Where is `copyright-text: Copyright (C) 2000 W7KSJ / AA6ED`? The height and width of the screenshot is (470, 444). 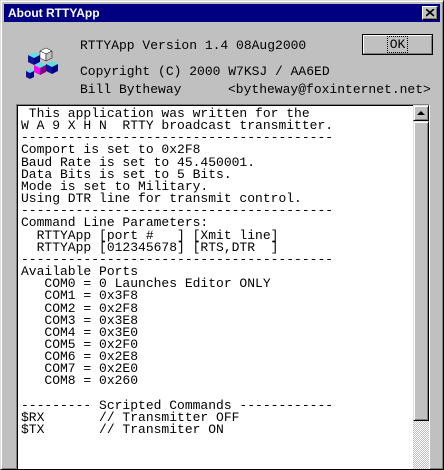 copyright-text: Copyright (C) 2000 W7KSJ / AA6ED is located at coordinates (205, 71).